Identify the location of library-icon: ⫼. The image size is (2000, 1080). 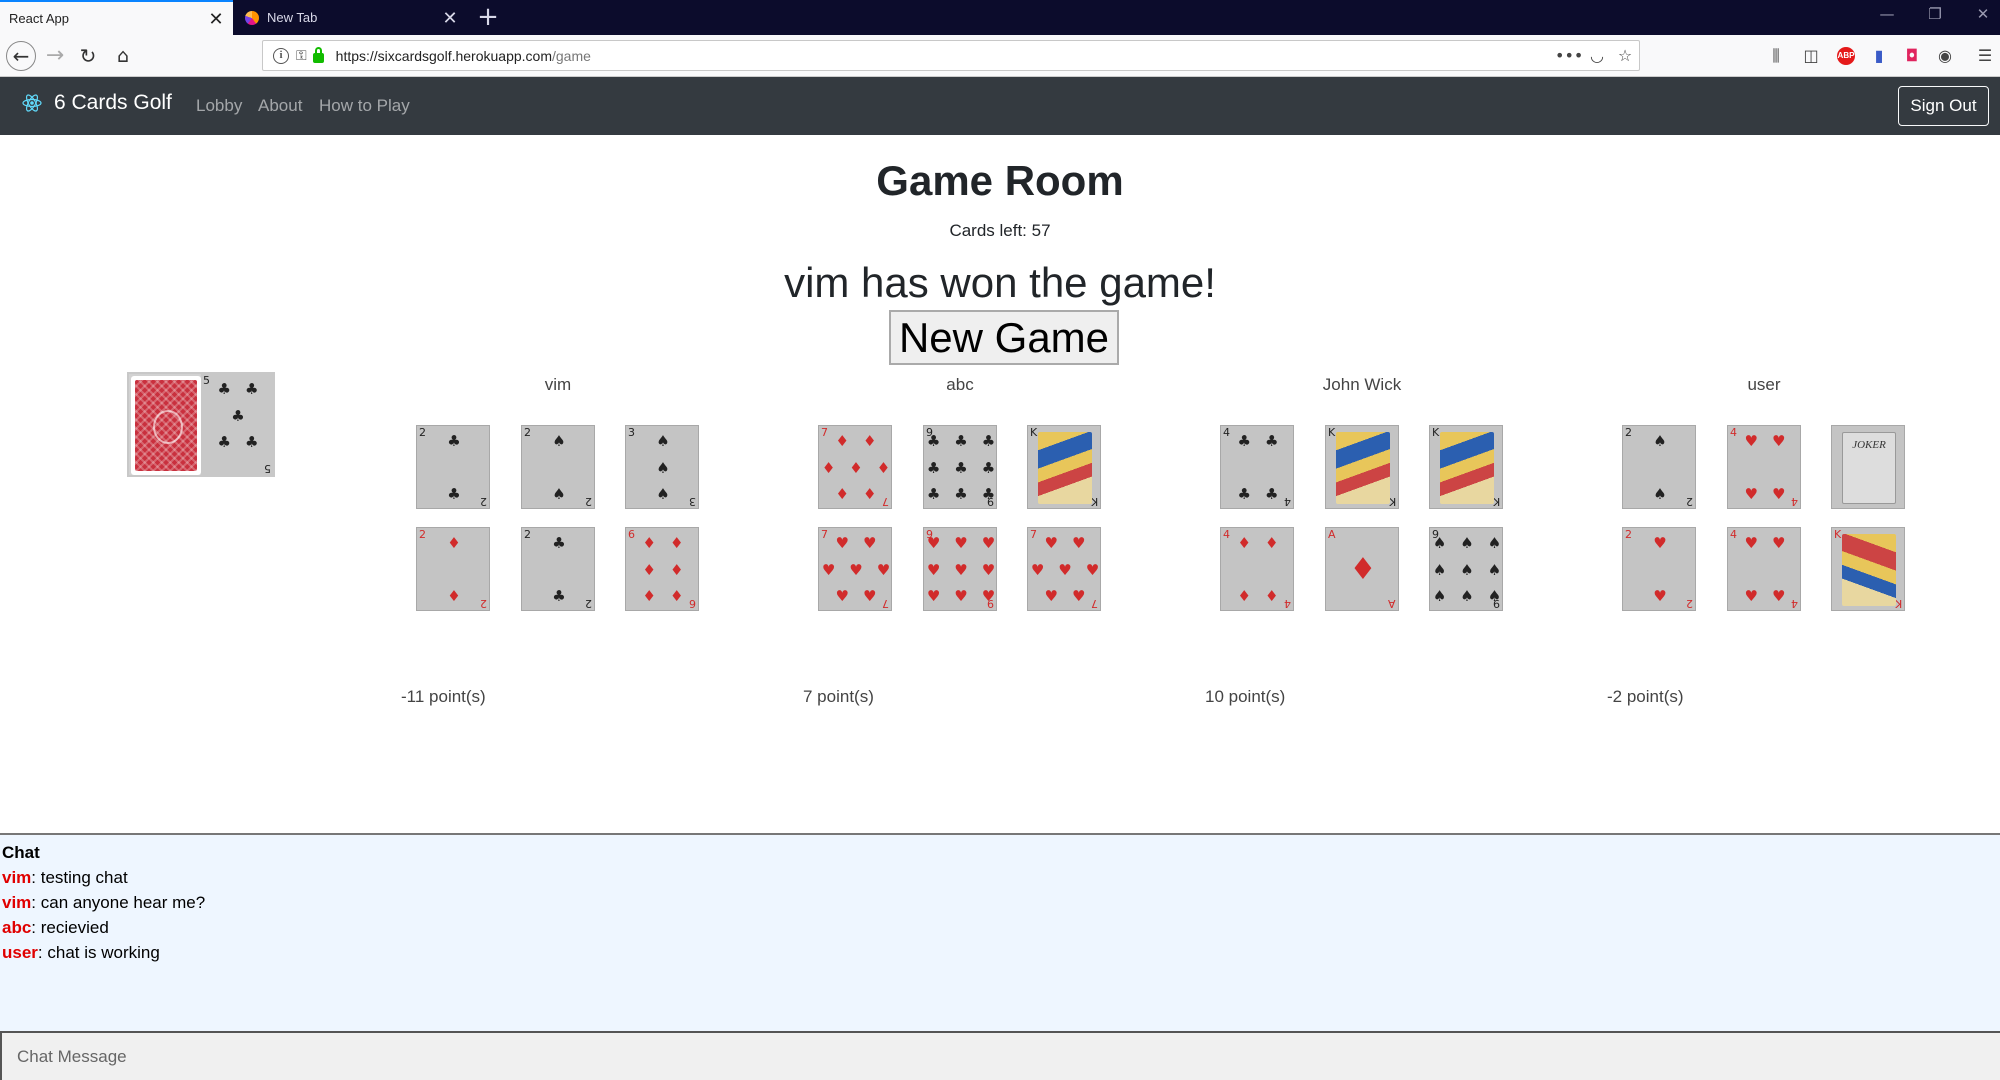
(1776, 56).